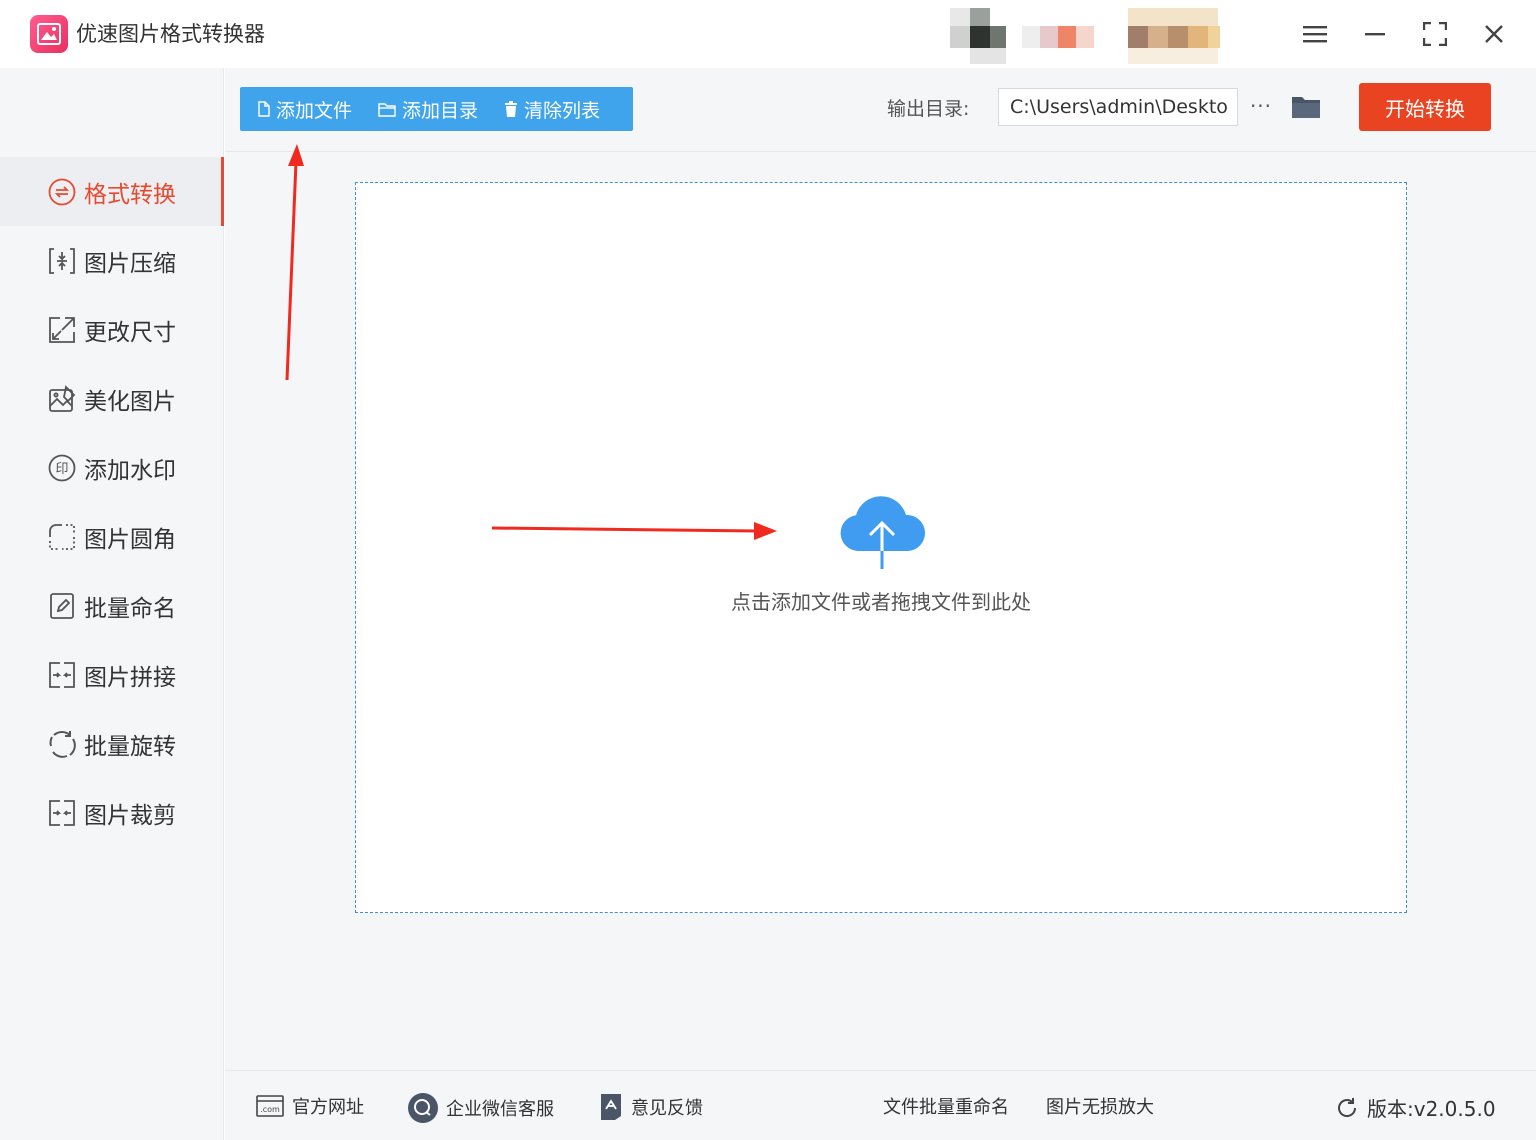 This screenshot has height=1140, width=1536. Describe the element at coordinates (130, 332) in the screenshot. I see `sidebar-item-label: 更改尺寸` at that location.